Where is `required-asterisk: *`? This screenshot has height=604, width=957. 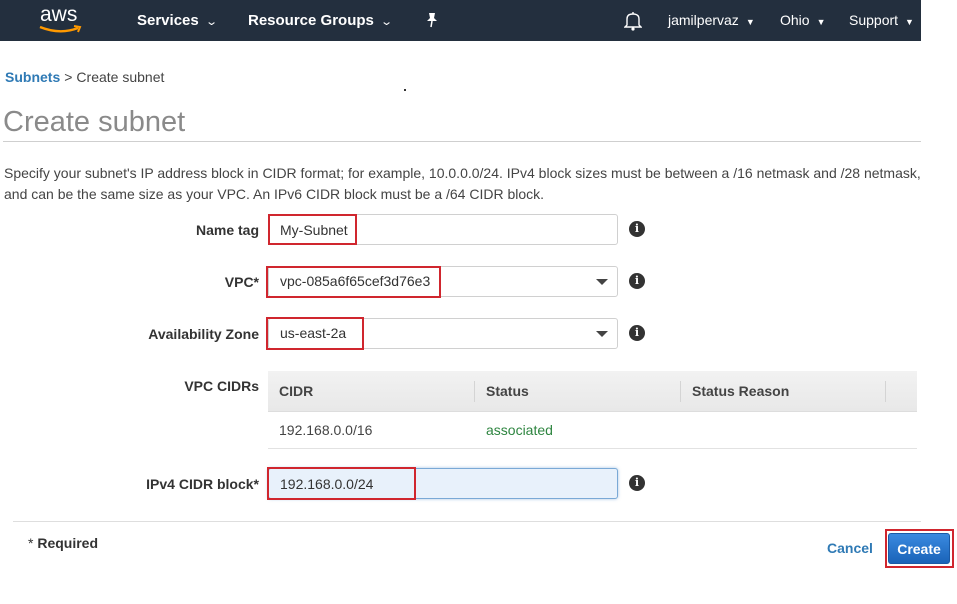 required-asterisk: * is located at coordinates (31, 543).